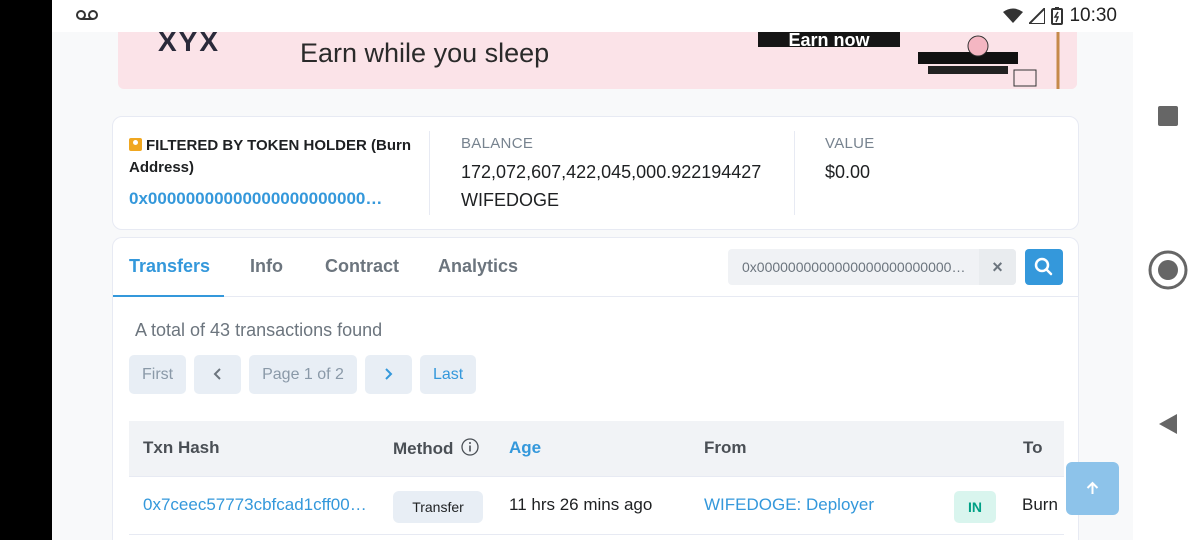  I want to click on active-tab-indicator, so click(168, 296).